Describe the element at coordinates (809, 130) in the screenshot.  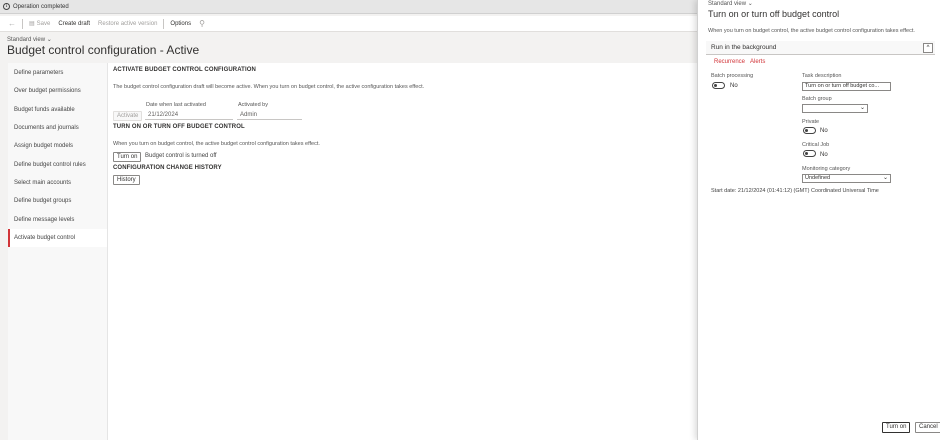
I see `private-toggle` at that location.